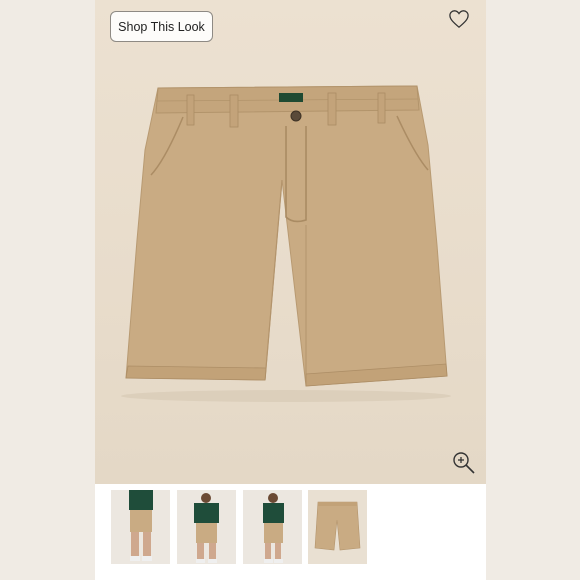  I want to click on thumbnail-model-front-alt, so click(206, 527).